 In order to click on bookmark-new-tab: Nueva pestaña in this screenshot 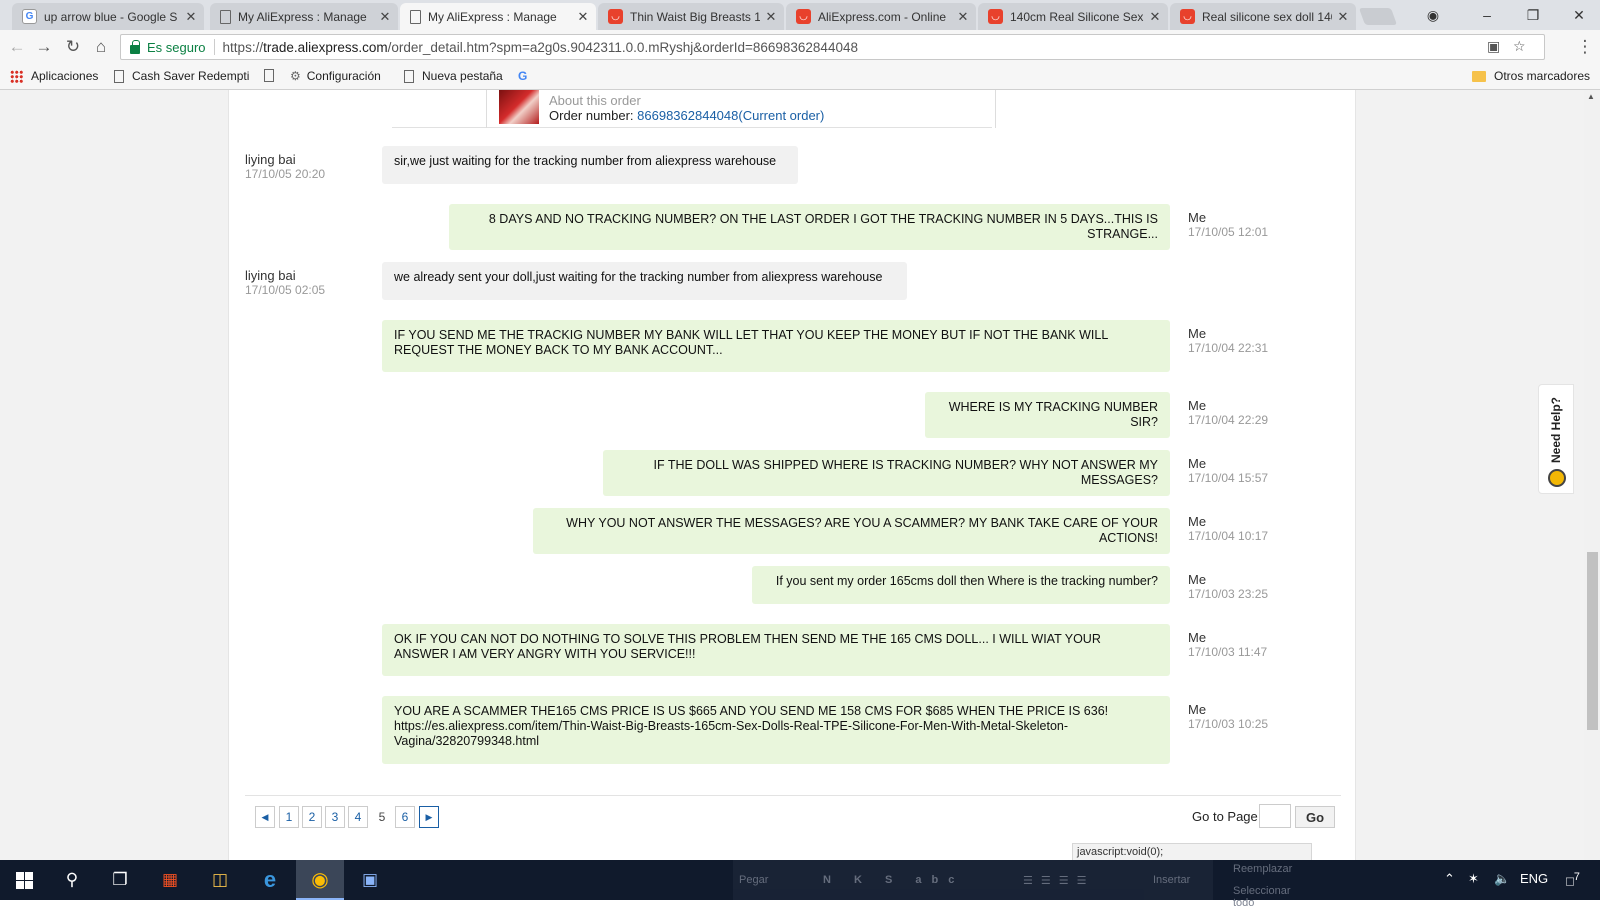, I will do `click(453, 76)`.